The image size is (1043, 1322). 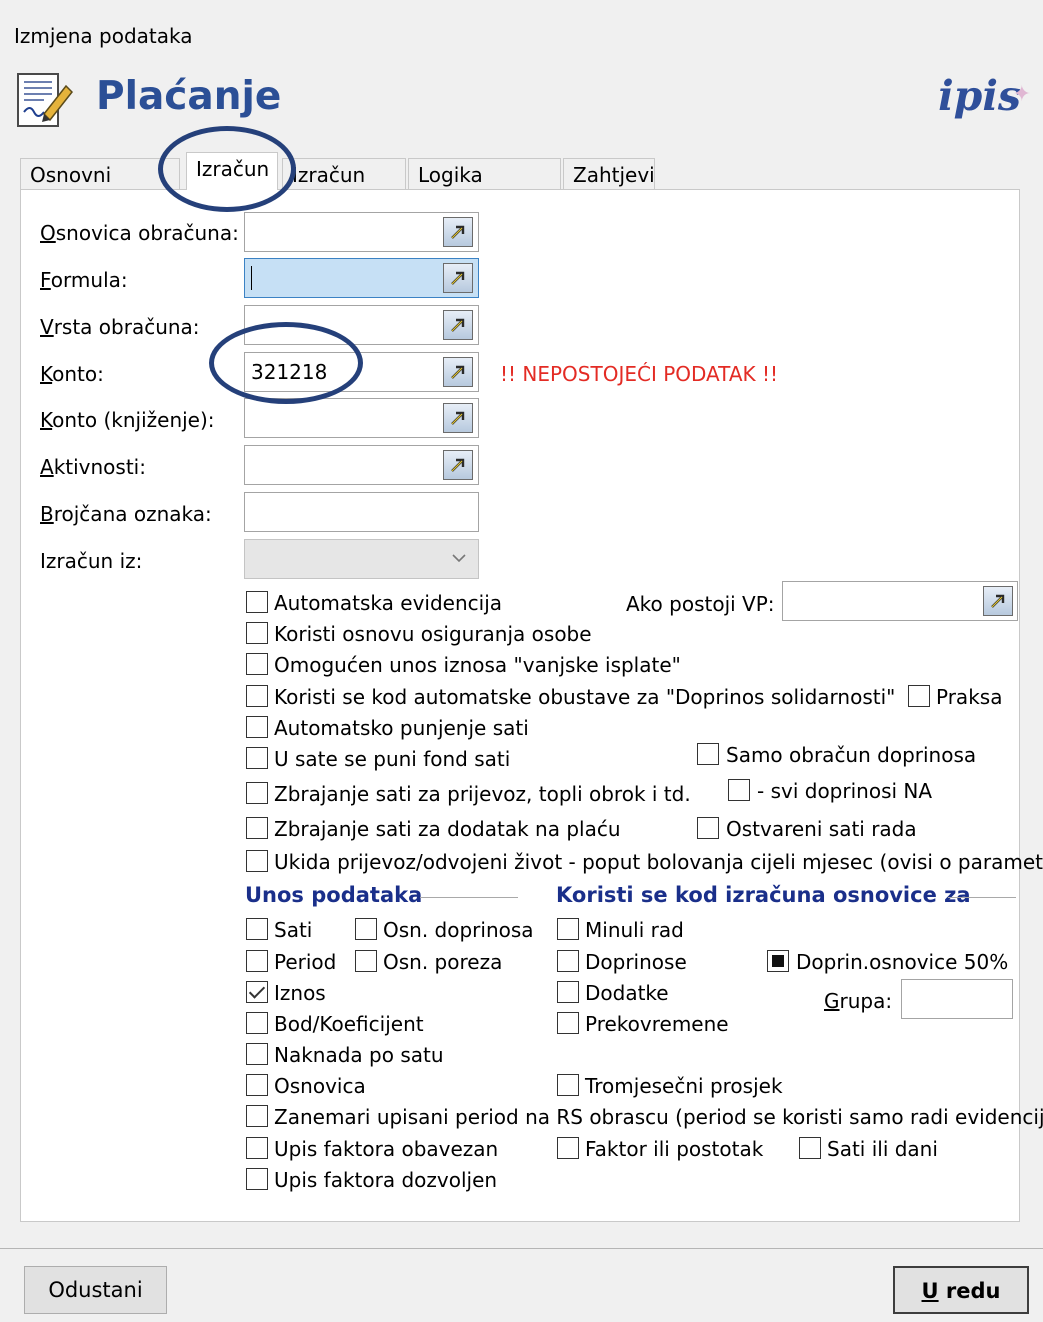 What do you see at coordinates (568, 1085) in the screenshot?
I see `tromjesecni-prosjek-checkbox` at bounding box center [568, 1085].